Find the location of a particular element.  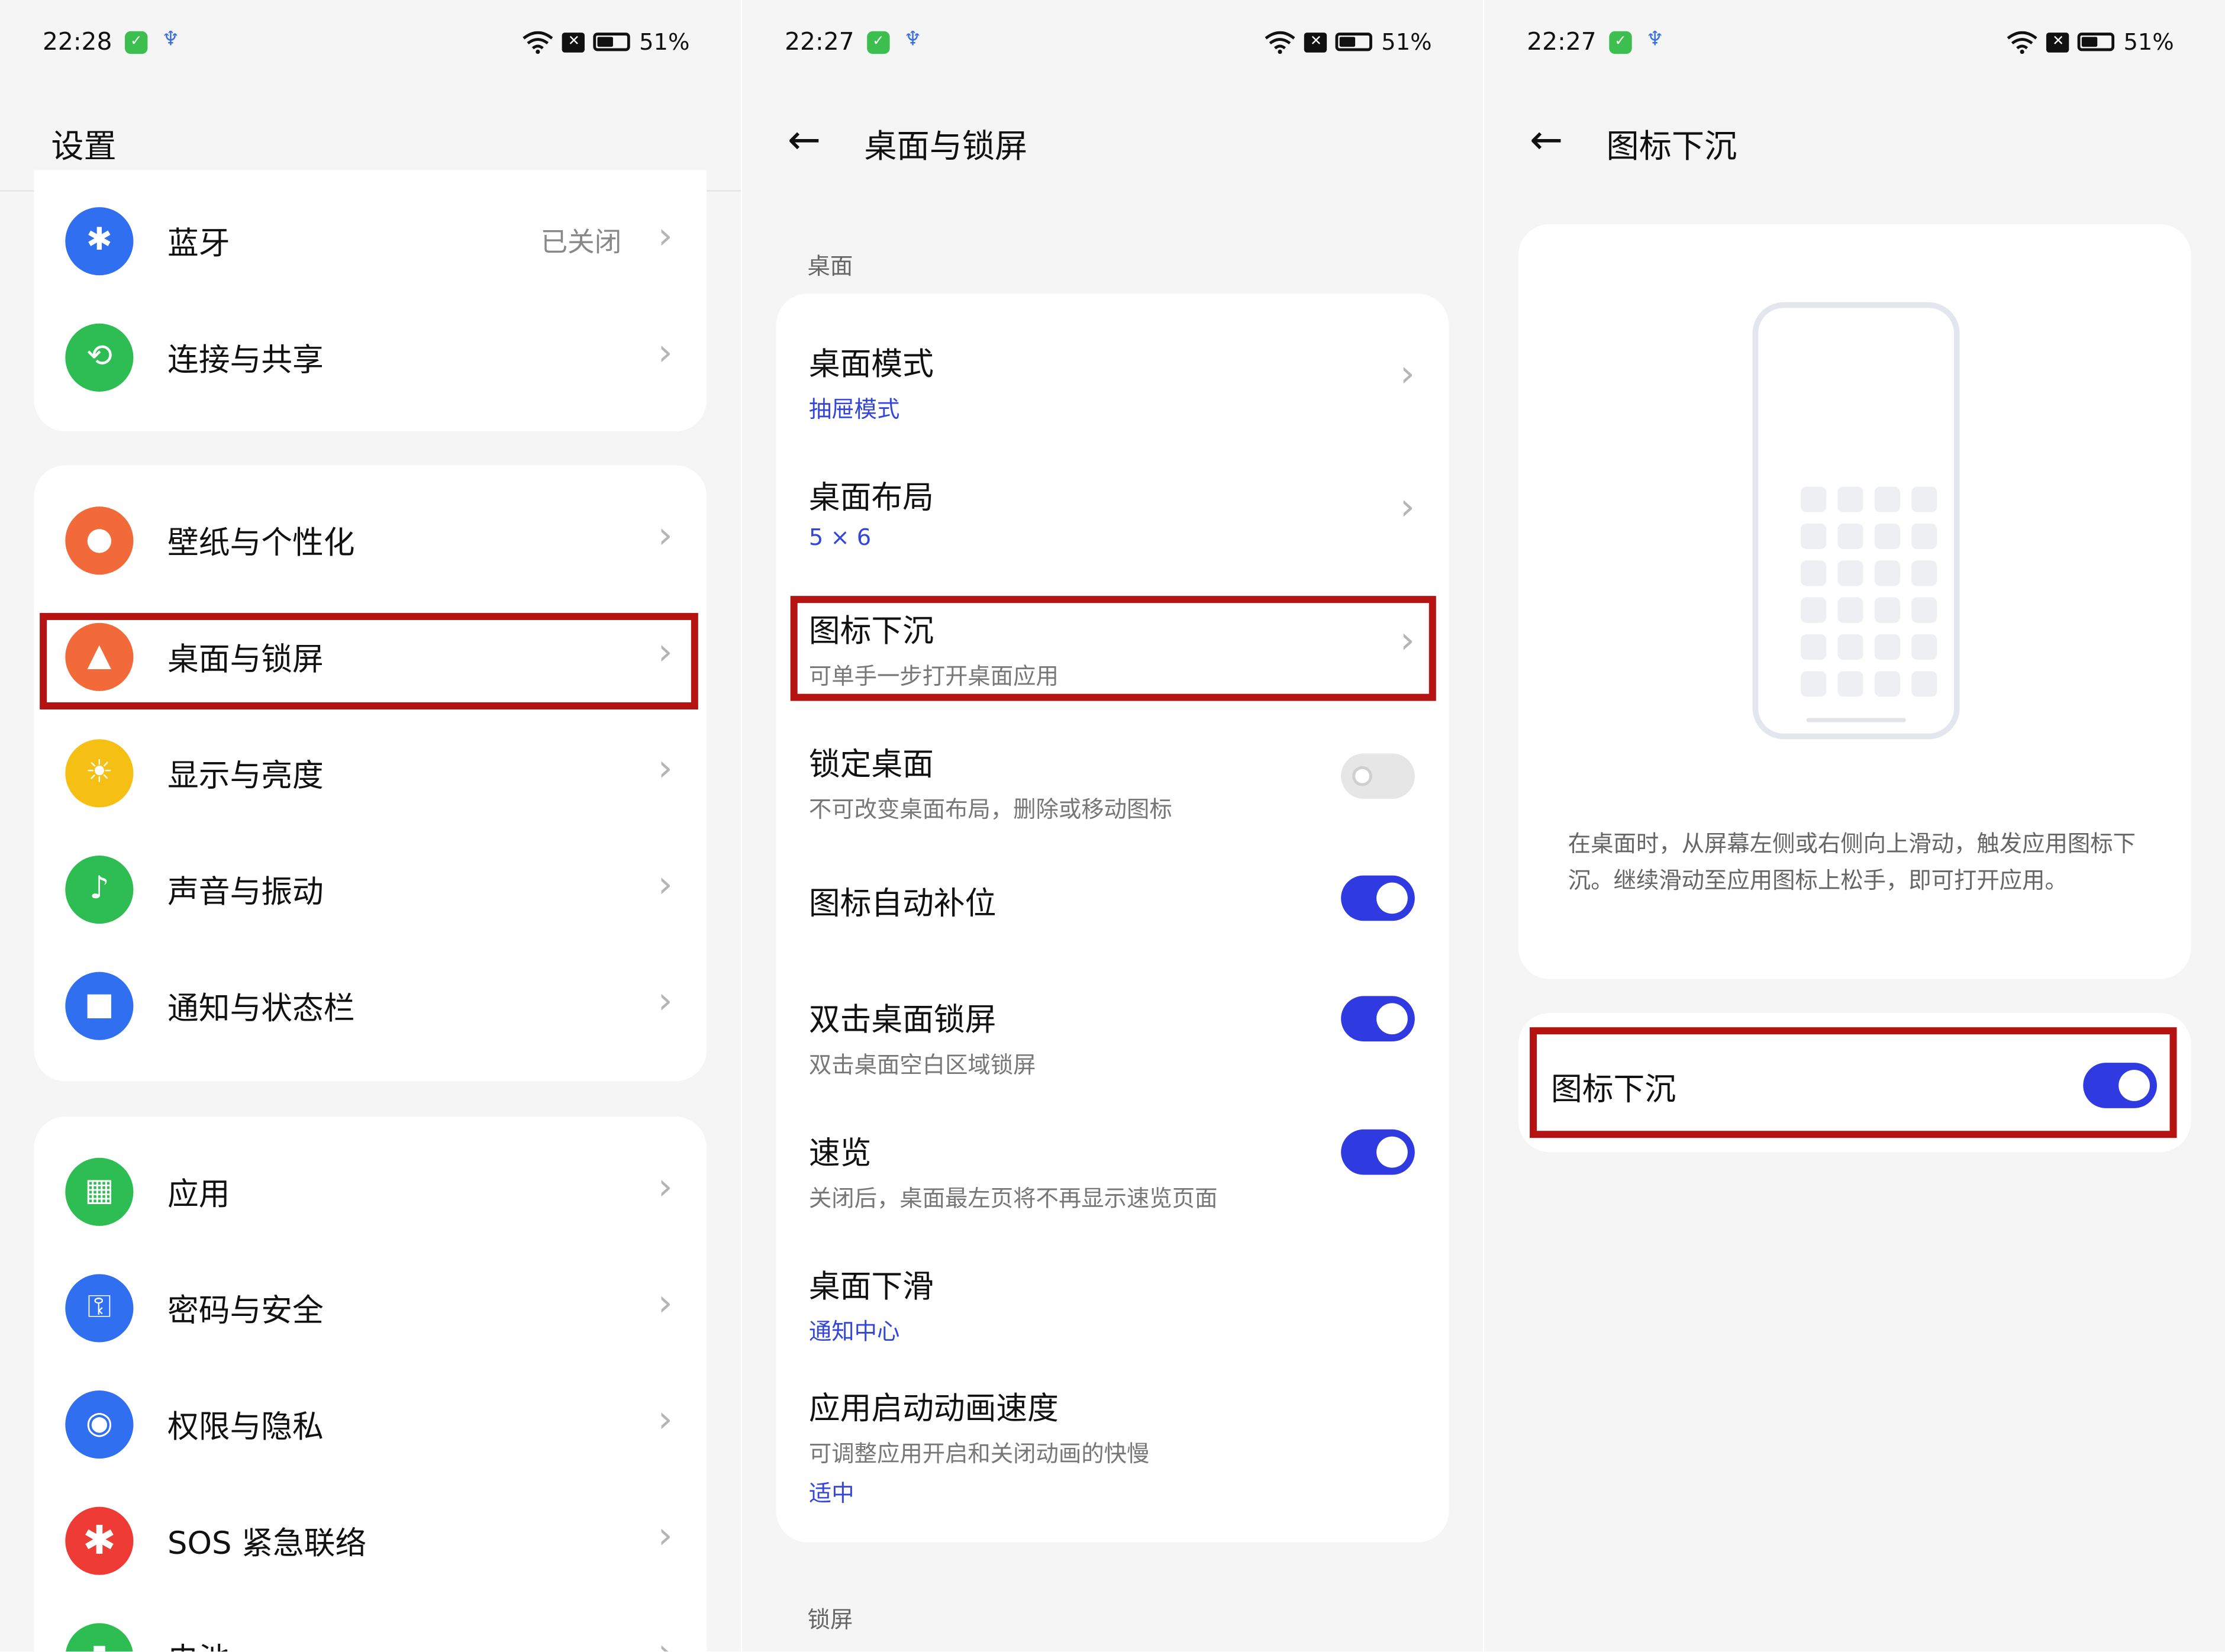

sun-icon: ☀ is located at coordinates (100, 774).